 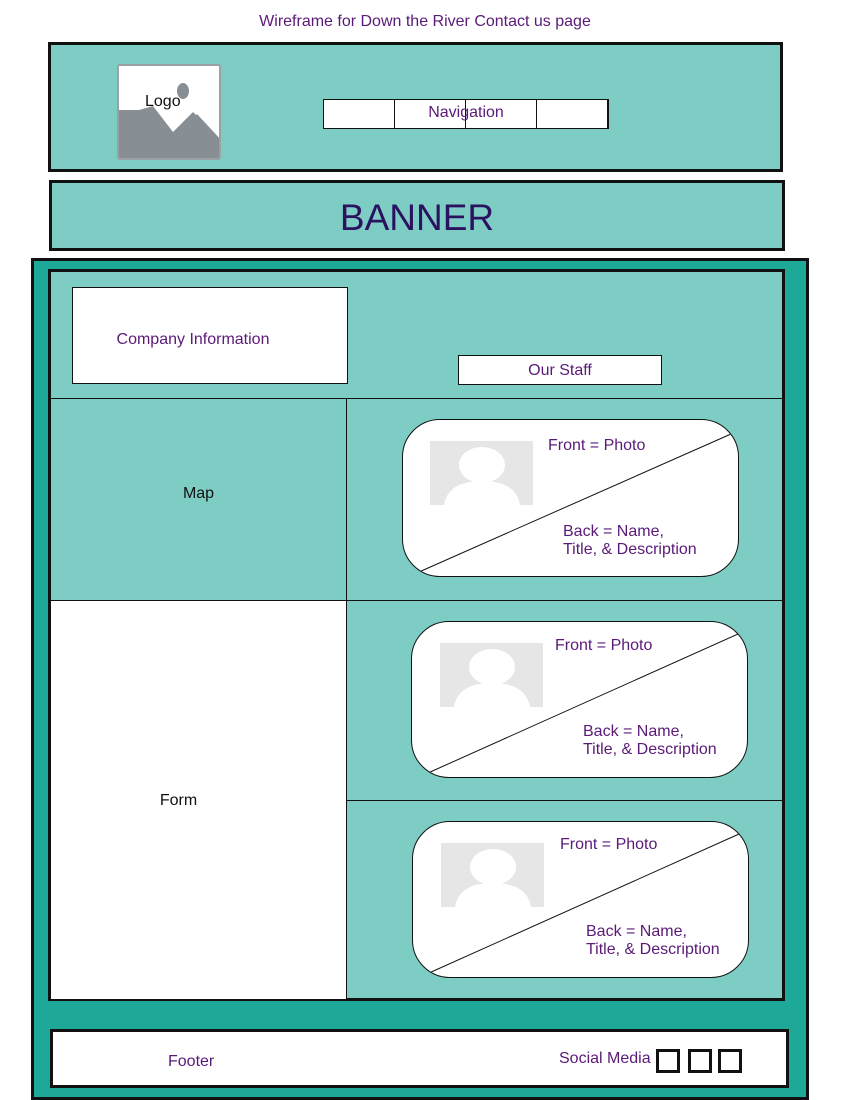 I want to click on logo-label: Logo, so click(x=163, y=101).